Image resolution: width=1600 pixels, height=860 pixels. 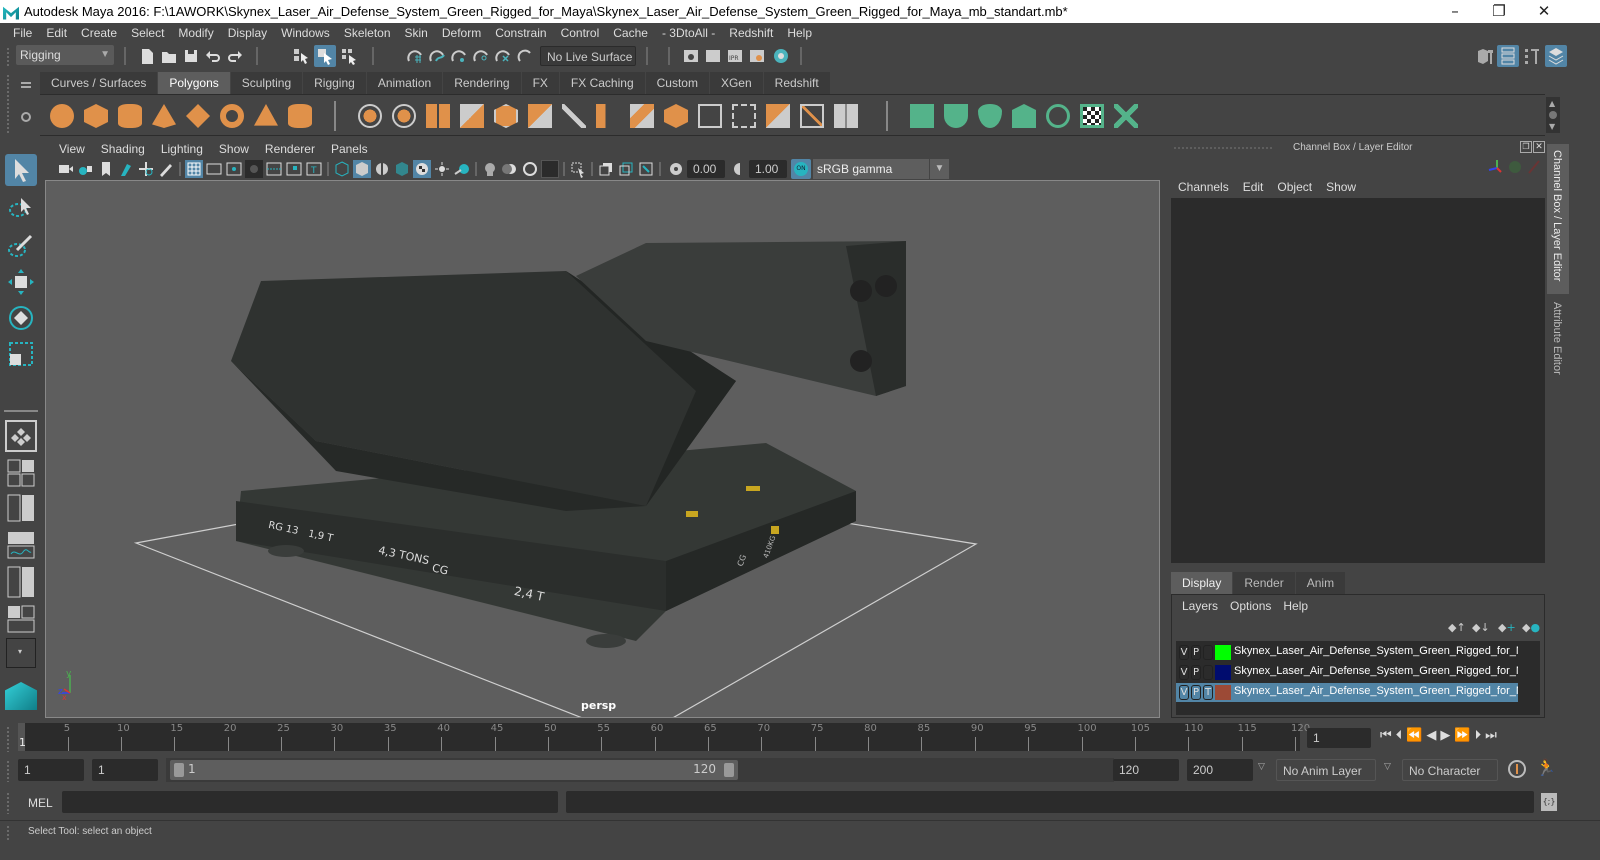 What do you see at coordinates (472, 116) in the screenshot?
I see `smooth-icon` at bounding box center [472, 116].